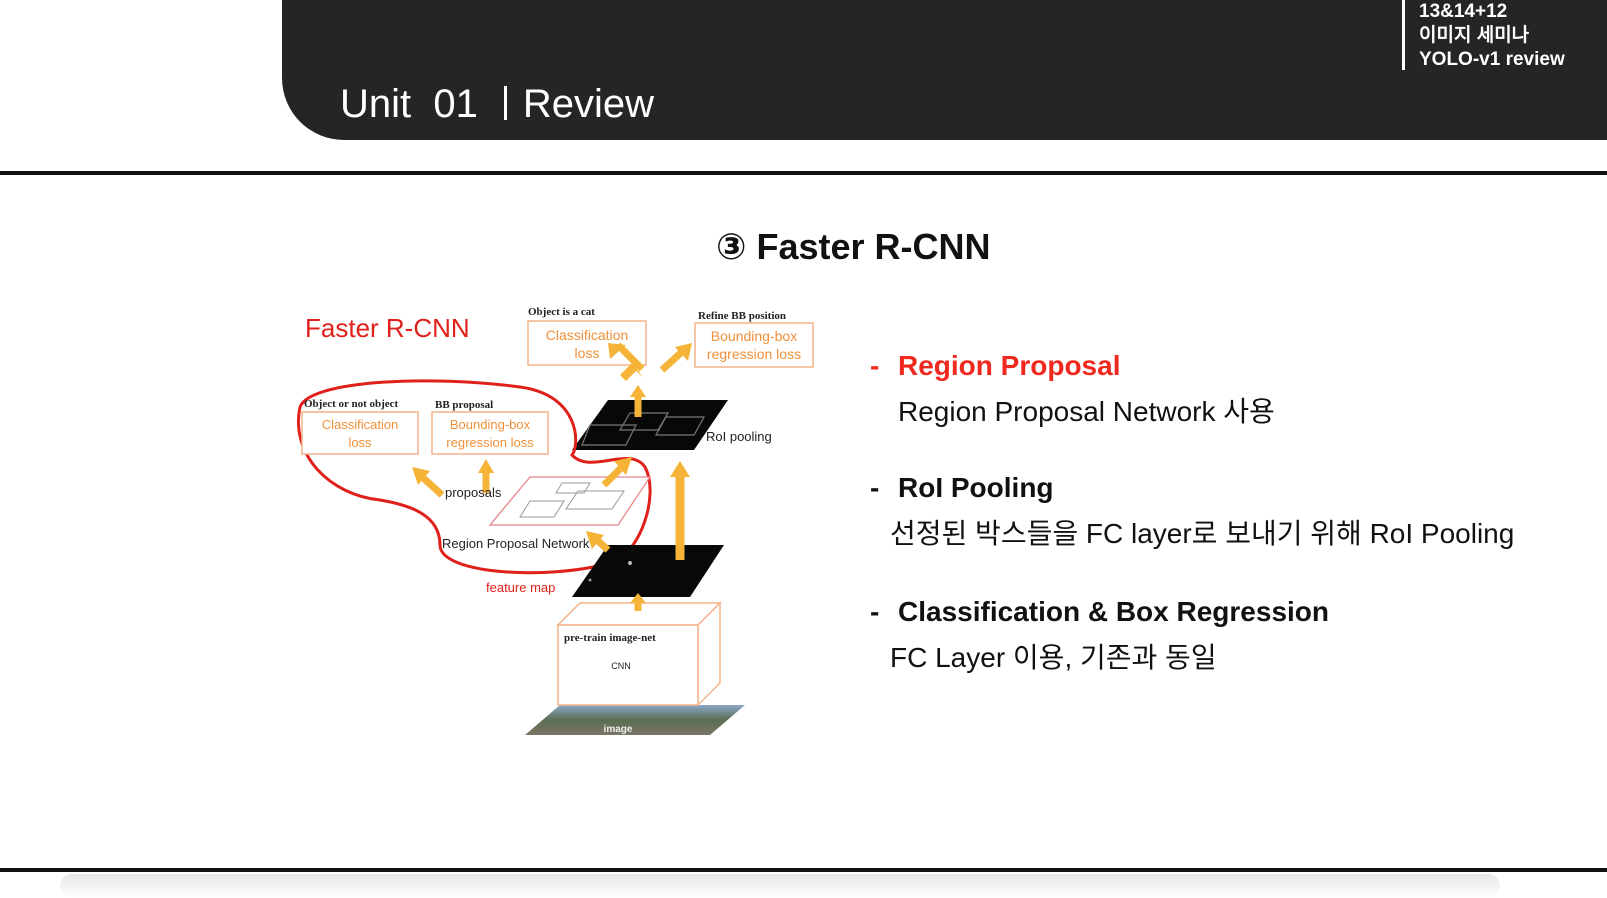 This screenshot has height=898, width=1607. I want to click on top-cls-box-line2: loss, so click(587, 353).